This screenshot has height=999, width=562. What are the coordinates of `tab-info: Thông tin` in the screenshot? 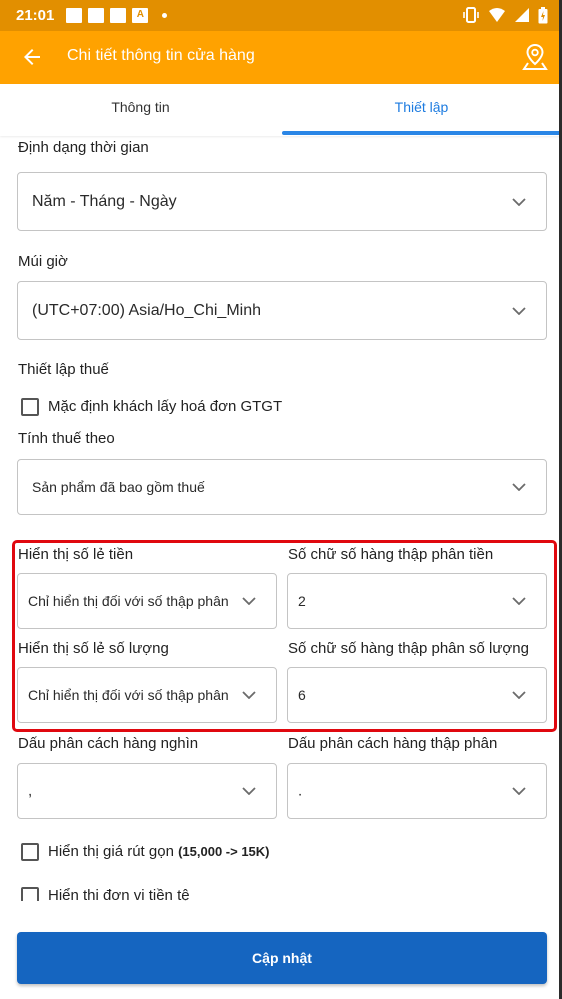 It's located at (140, 110).